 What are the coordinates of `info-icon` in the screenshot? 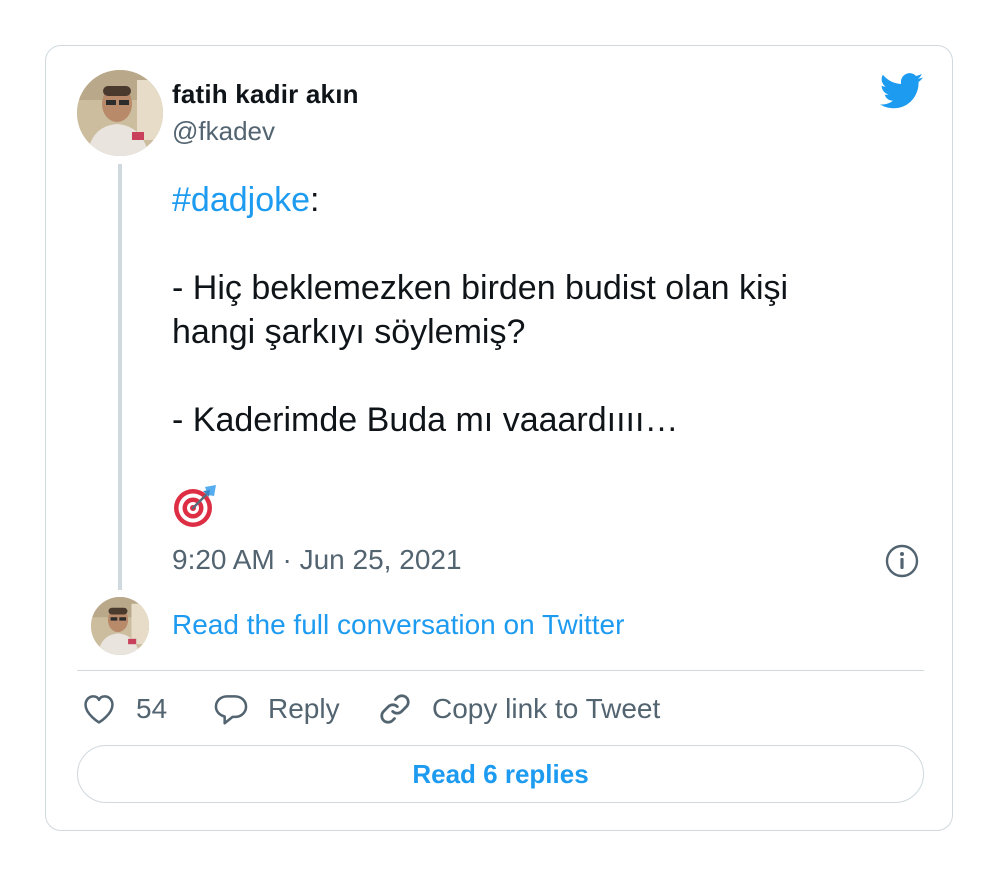 It's located at (902, 561).